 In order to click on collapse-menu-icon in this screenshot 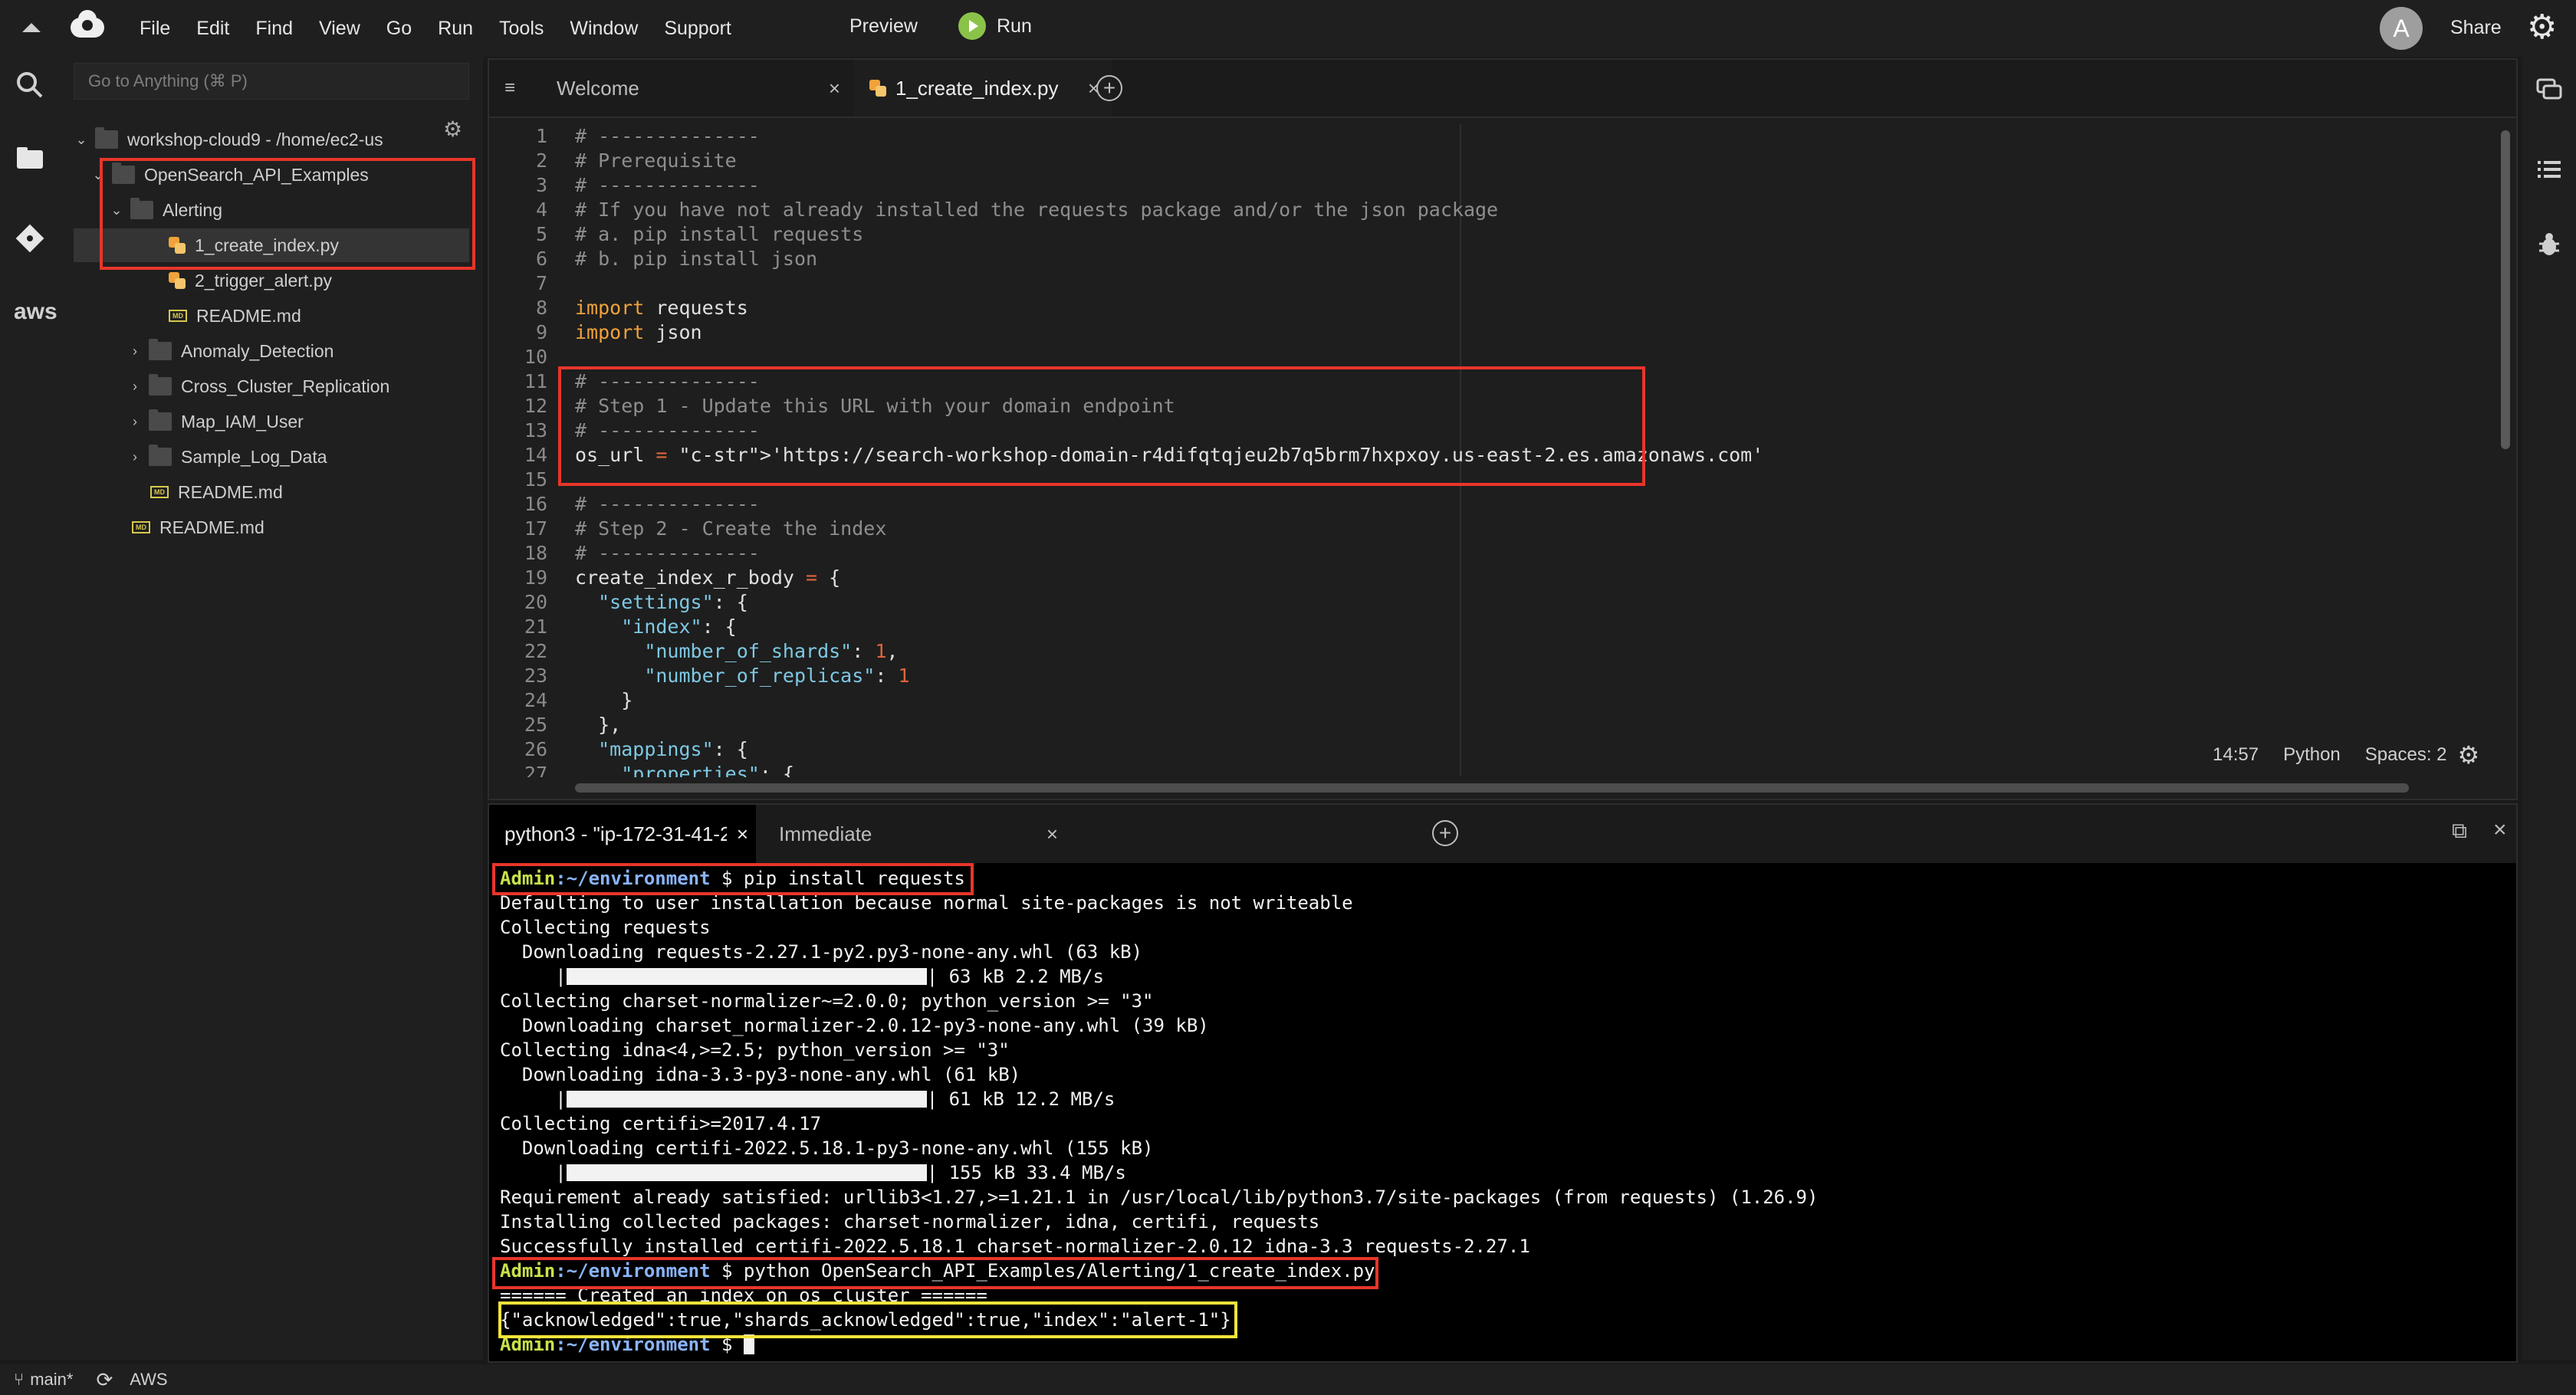, I will do `click(32, 29)`.